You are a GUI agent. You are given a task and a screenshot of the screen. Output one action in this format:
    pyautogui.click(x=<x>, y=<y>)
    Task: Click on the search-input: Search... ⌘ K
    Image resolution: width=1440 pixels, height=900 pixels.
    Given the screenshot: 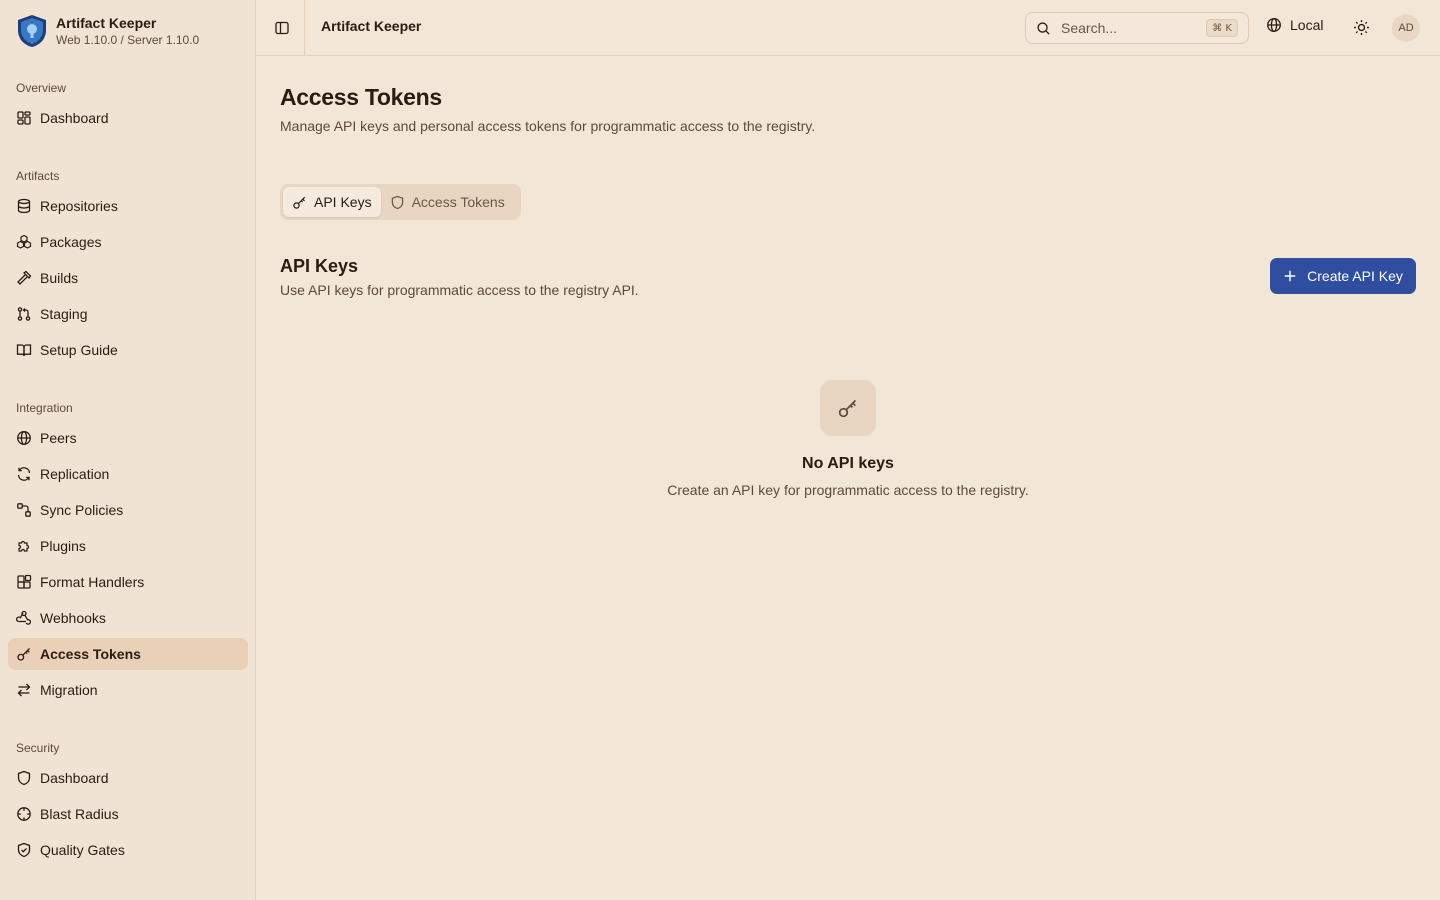 What is the action you would take?
    pyautogui.click(x=1137, y=28)
    